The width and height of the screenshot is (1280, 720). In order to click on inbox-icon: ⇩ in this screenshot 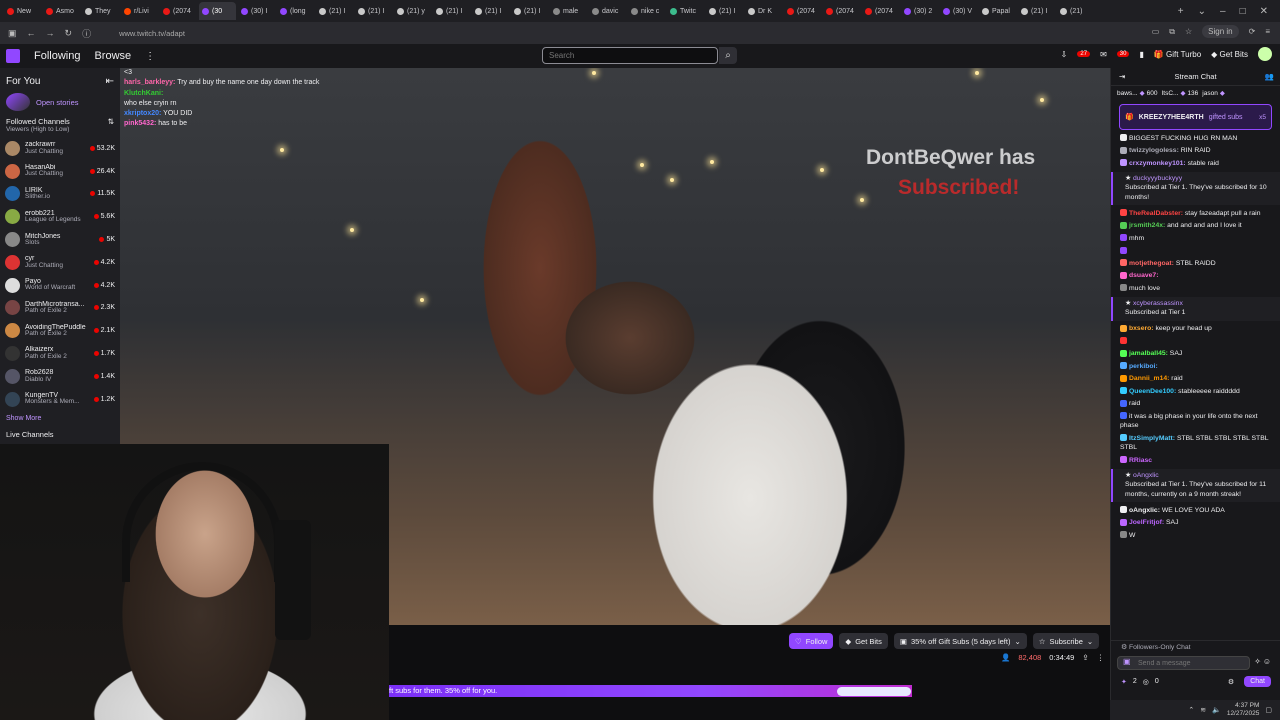, I will do `click(1064, 54)`.